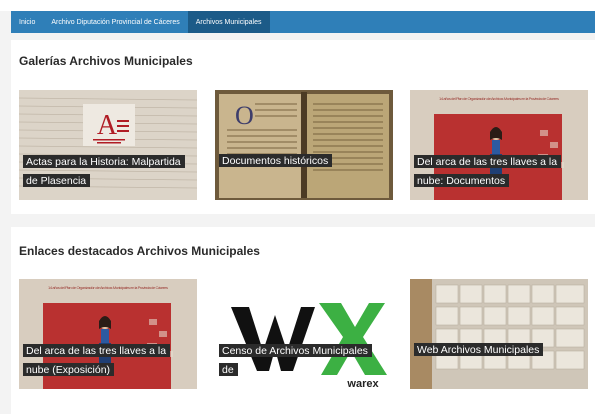 This screenshot has height=414, width=595. What do you see at coordinates (299, 160) in the screenshot?
I see `card-caption: Documentos históricos` at bounding box center [299, 160].